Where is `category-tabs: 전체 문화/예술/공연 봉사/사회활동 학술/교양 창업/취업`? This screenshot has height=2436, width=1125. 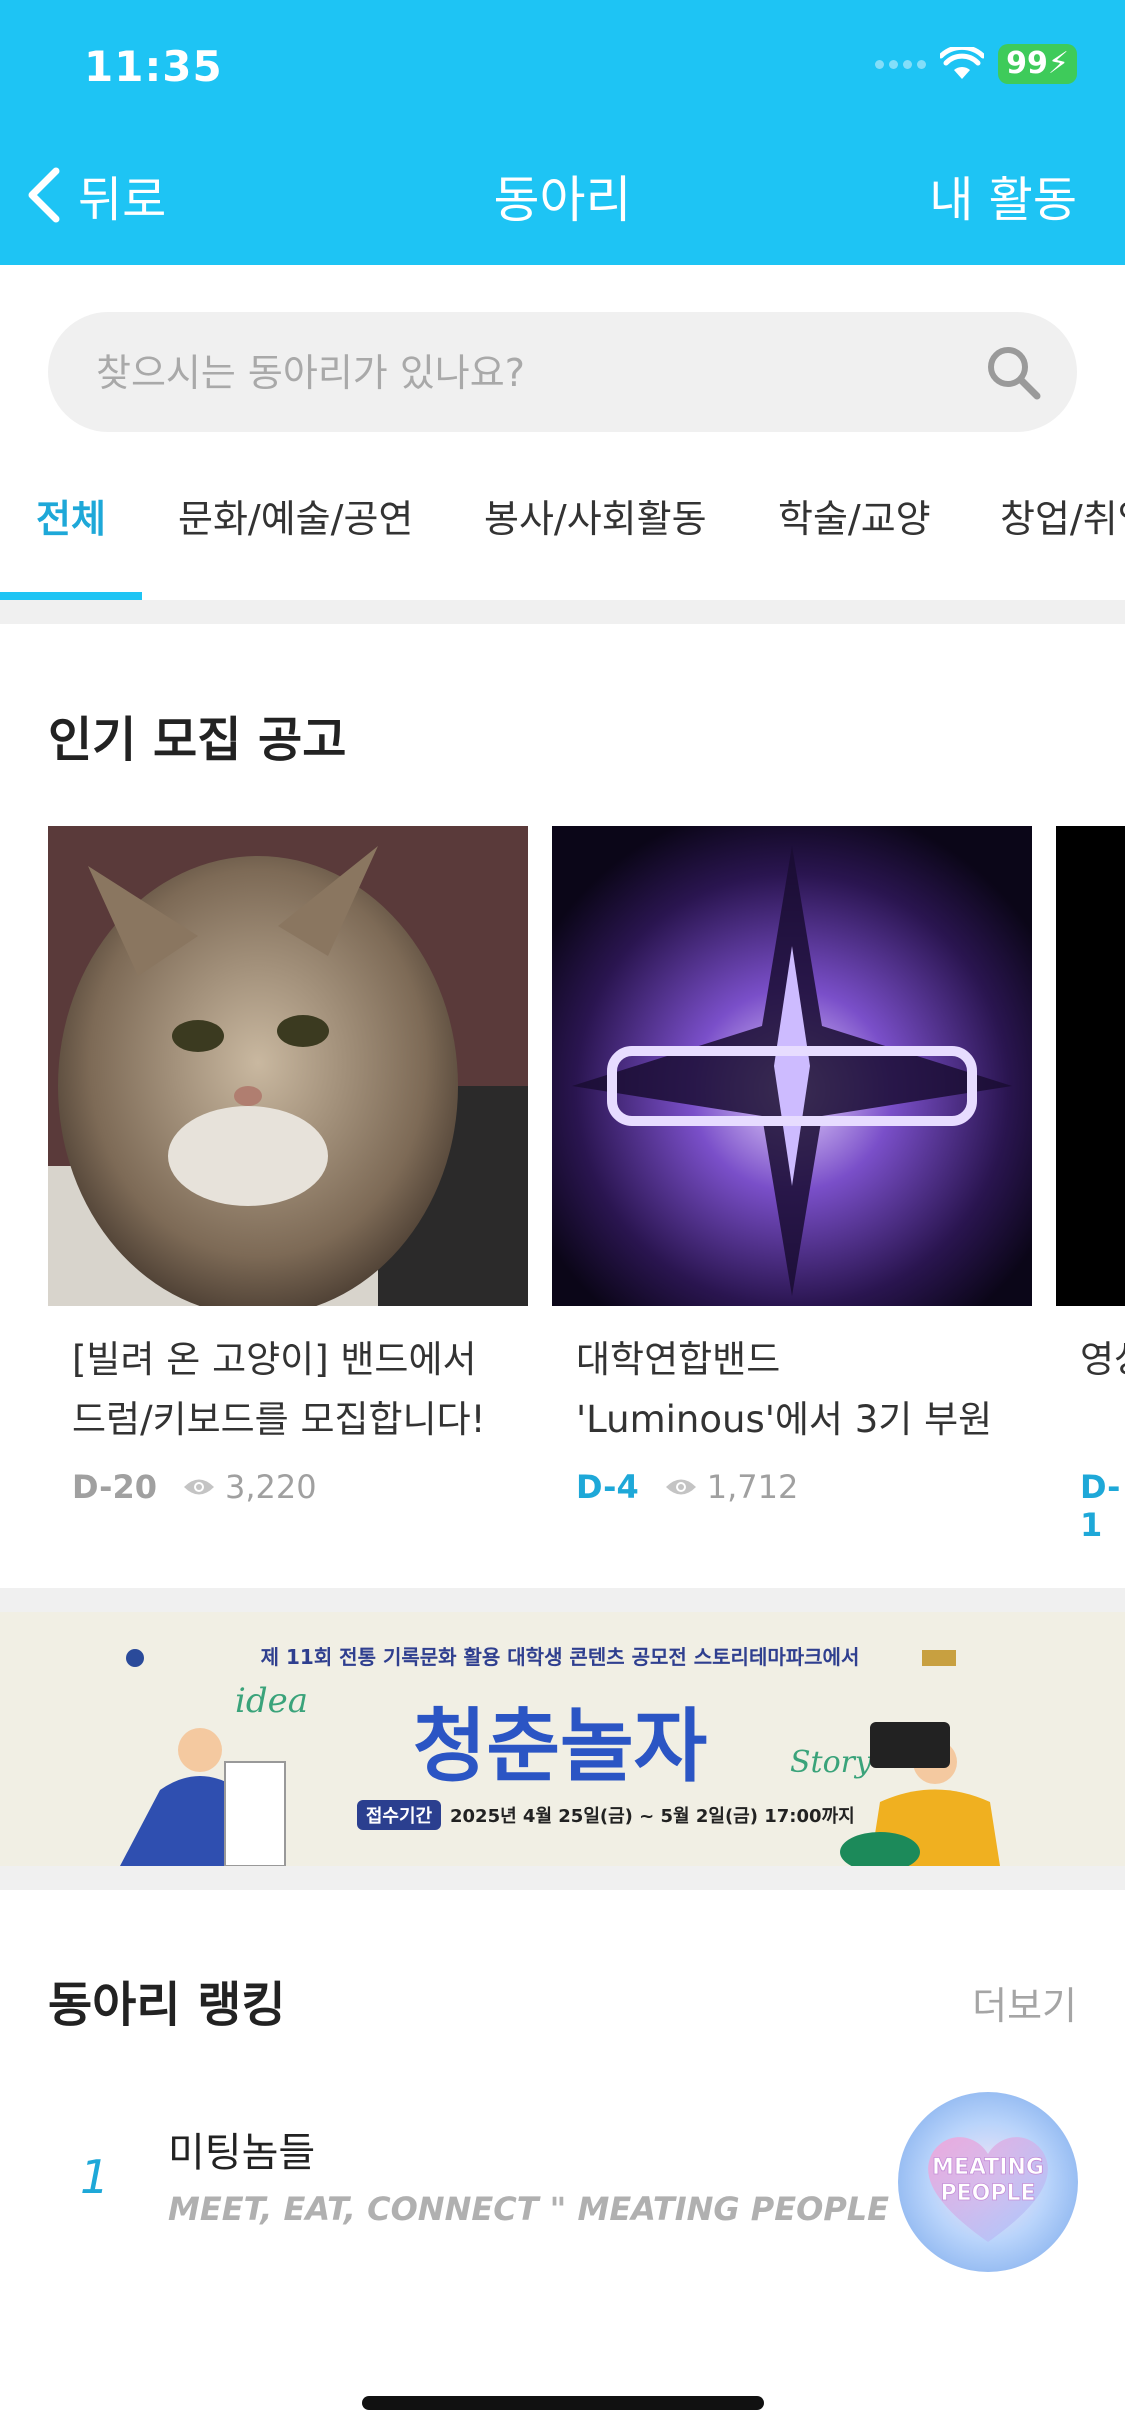 category-tabs: 전체 문화/예술/공연 봉사/사회활동 학술/교양 창업/취업 is located at coordinates (562, 535).